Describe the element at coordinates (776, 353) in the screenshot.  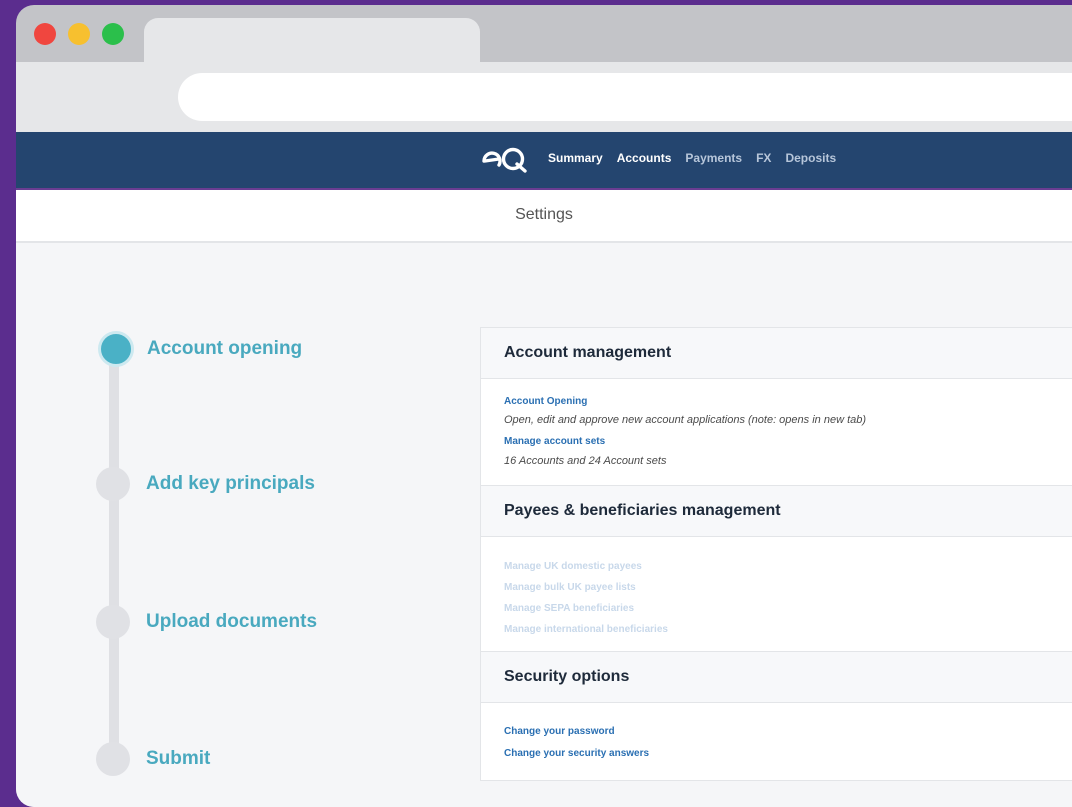
I see `section-account-management-title: Account management` at that location.